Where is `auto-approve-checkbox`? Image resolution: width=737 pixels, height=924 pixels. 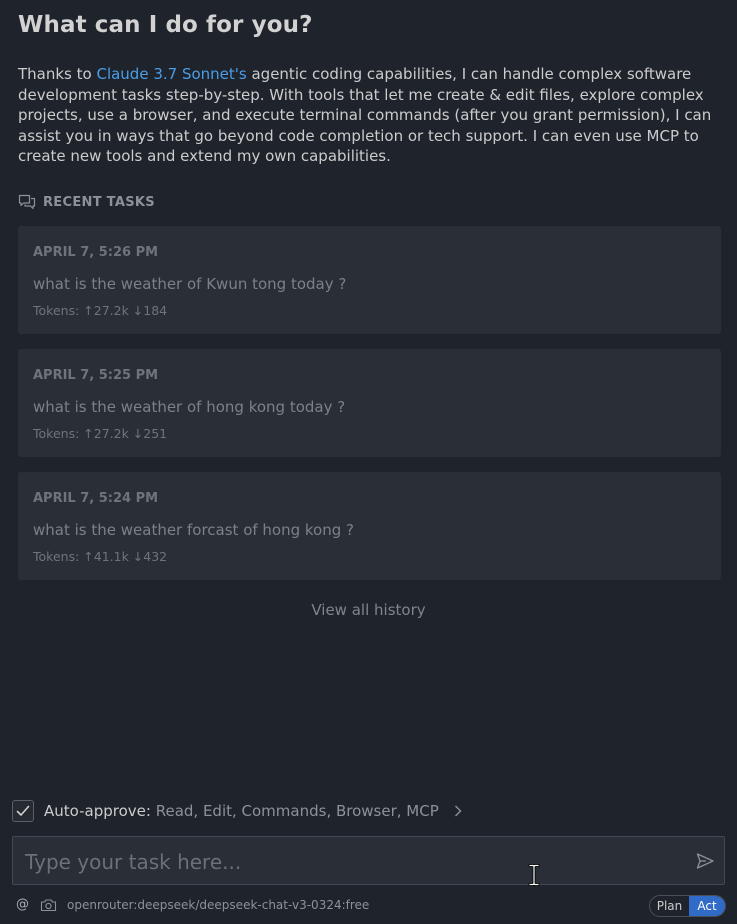 auto-approve-checkbox is located at coordinates (23, 811).